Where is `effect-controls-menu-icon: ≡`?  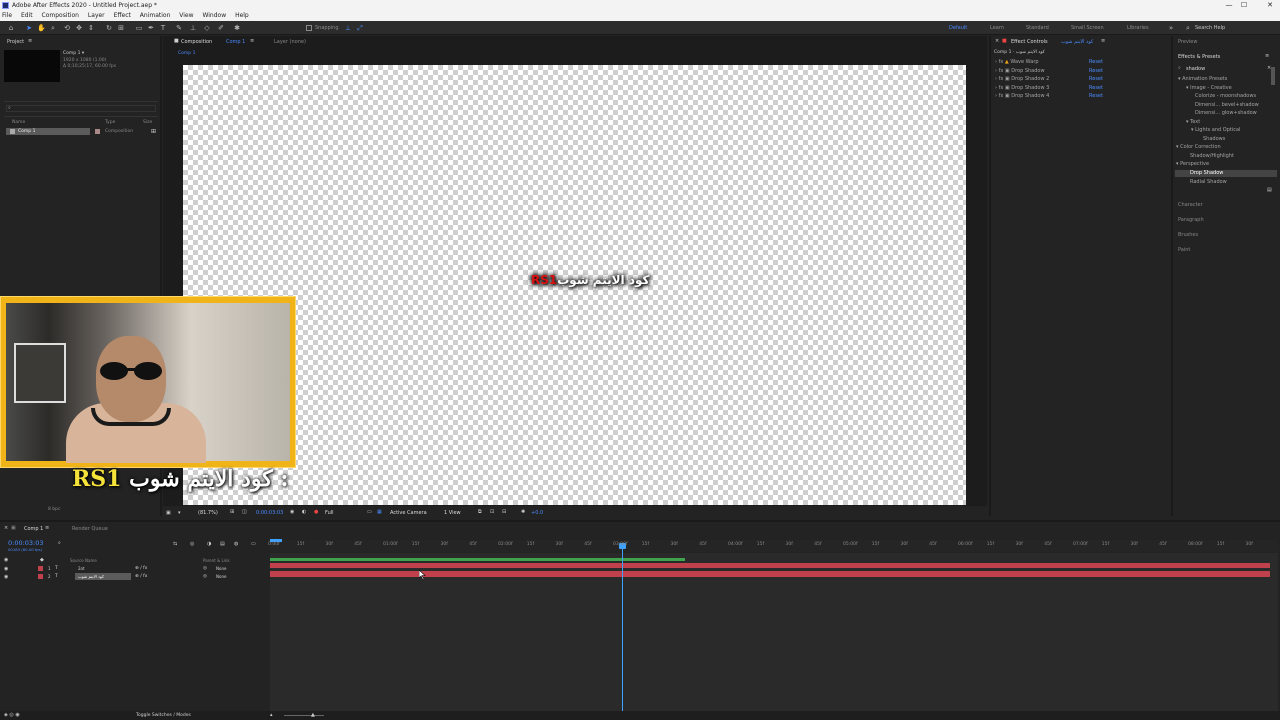
effect-controls-menu-icon: ≡ is located at coordinates (1103, 41).